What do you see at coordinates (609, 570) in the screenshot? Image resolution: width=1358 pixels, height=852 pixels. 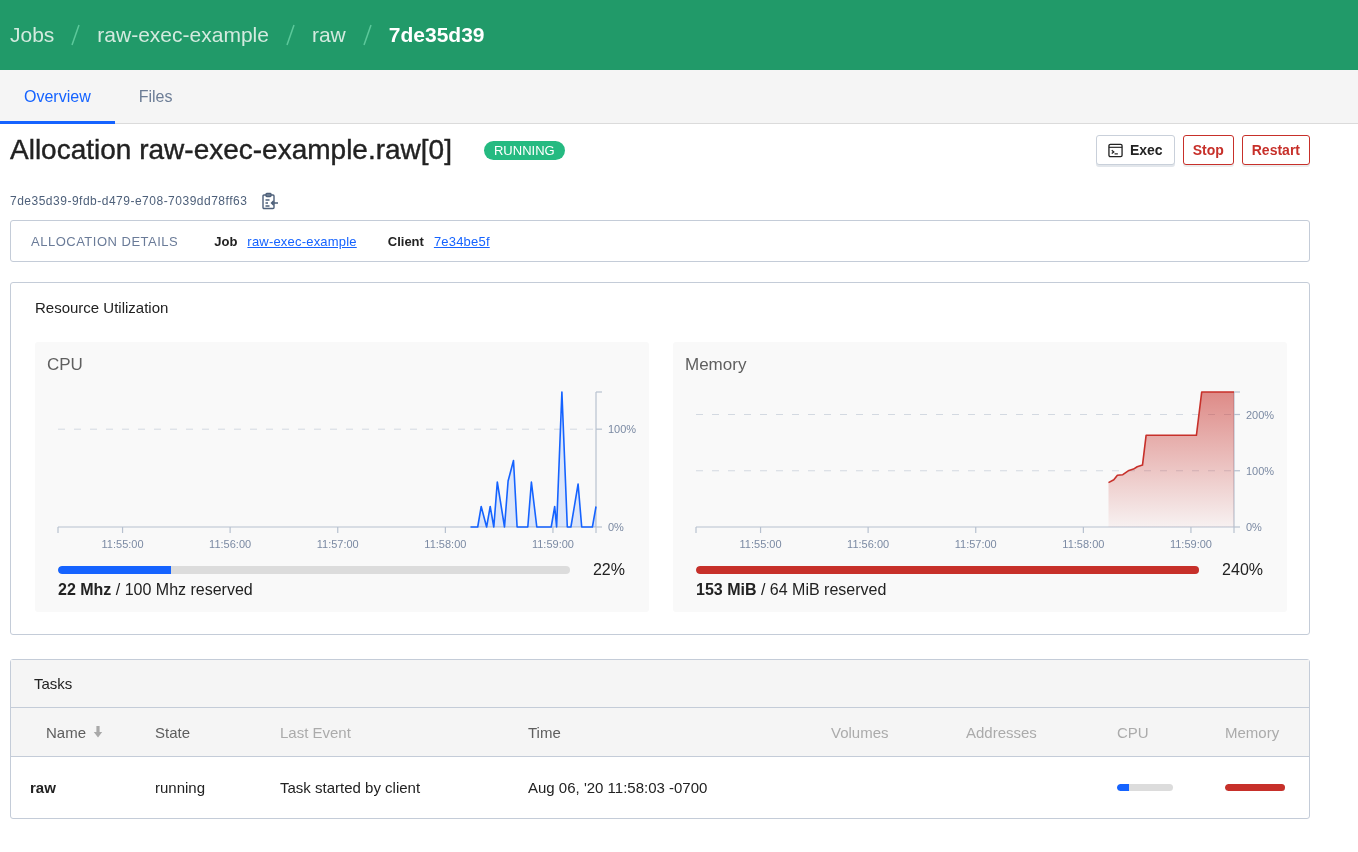 I see `percent-reading: 22%` at bounding box center [609, 570].